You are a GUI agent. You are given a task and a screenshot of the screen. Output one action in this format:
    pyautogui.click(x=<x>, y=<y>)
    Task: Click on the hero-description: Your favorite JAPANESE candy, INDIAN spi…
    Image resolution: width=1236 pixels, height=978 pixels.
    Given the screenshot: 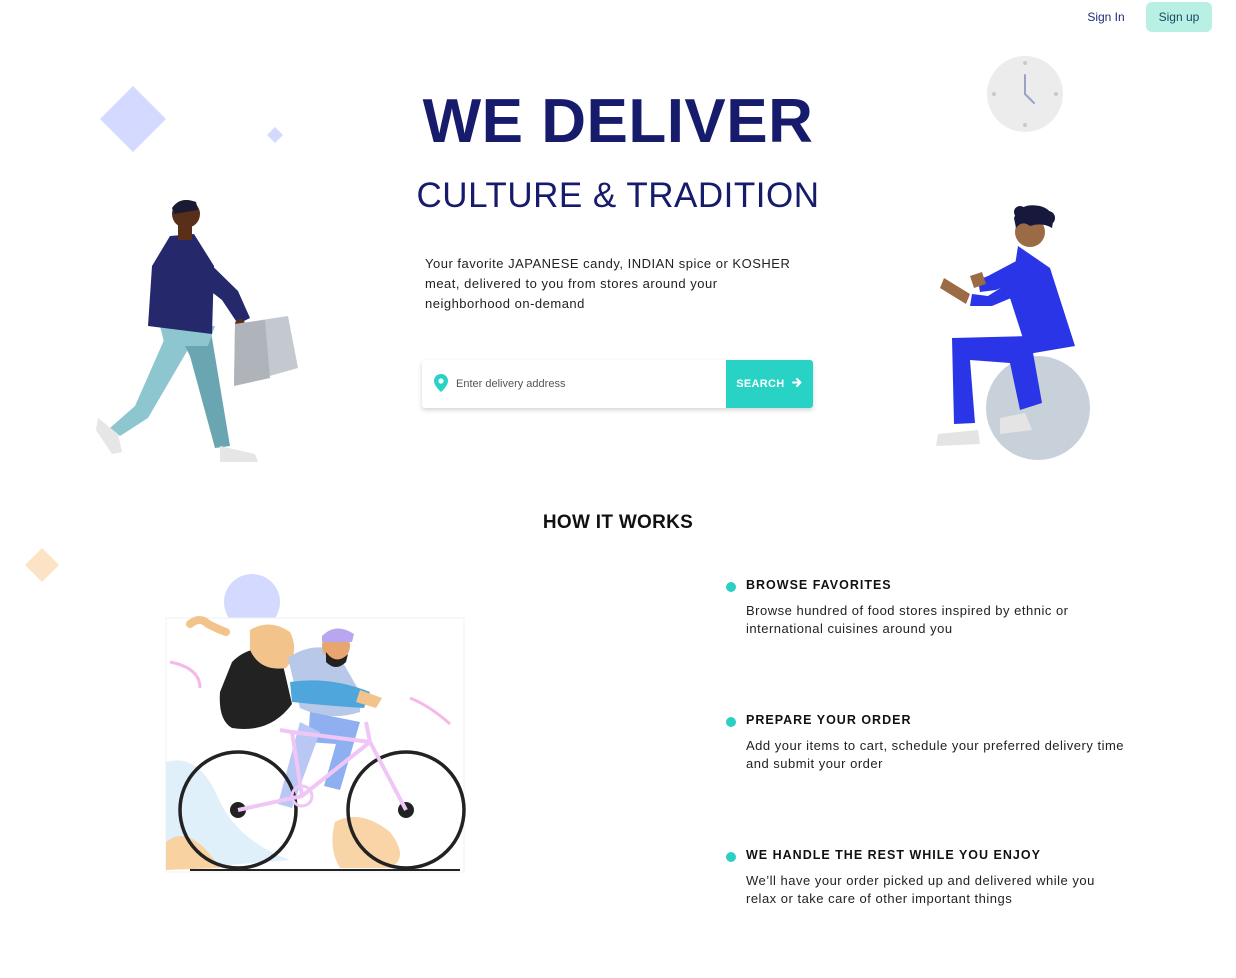 What is the action you would take?
    pyautogui.click(x=608, y=283)
    